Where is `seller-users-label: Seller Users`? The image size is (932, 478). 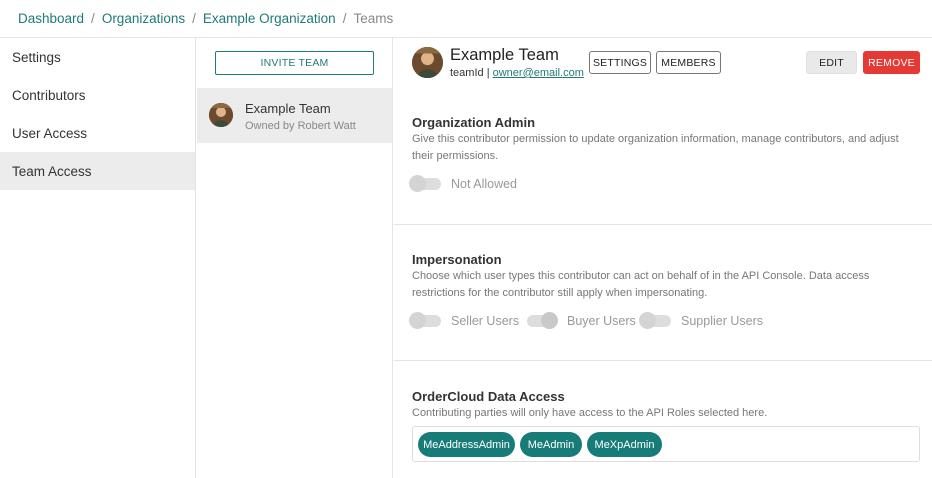
seller-users-label: Seller Users is located at coordinates (485, 321).